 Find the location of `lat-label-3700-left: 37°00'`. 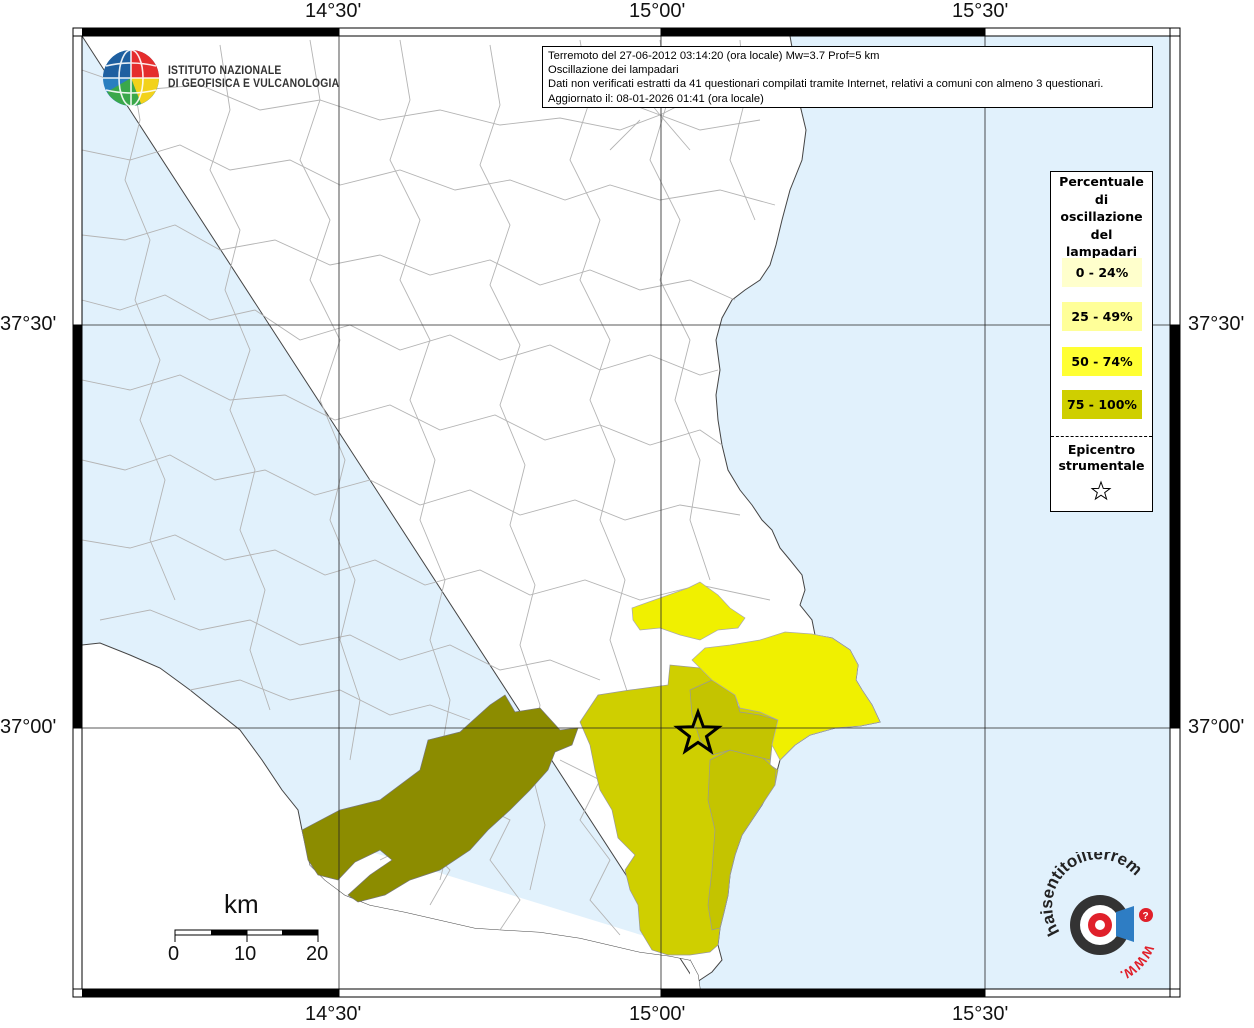

lat-label-3700-left: 37°00' is located at coordinates (28, 727).